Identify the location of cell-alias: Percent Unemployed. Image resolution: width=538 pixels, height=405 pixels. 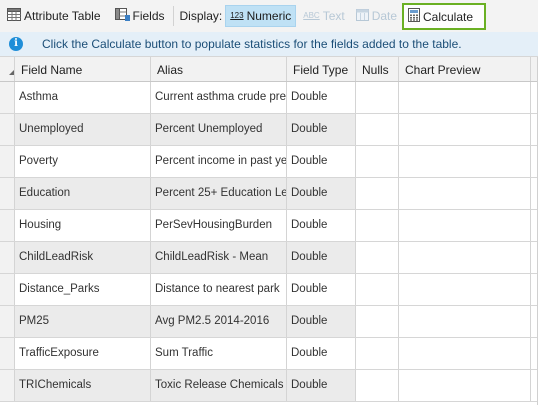
(219, 129).